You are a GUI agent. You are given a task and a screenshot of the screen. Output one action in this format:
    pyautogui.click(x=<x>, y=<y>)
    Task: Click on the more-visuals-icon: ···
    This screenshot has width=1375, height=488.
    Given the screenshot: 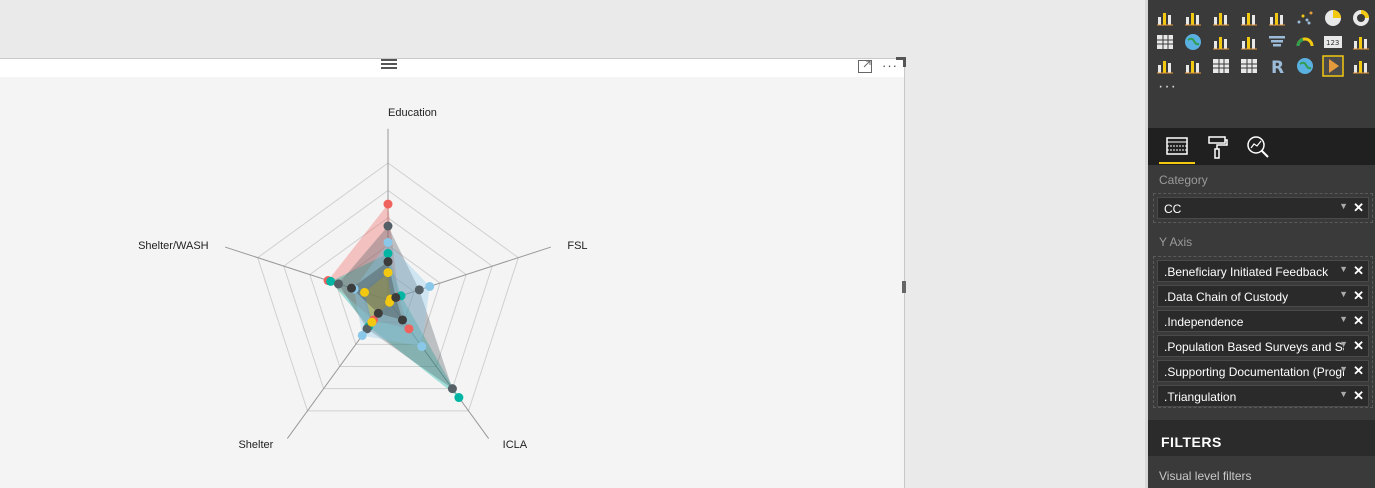 What is the action you would take?
    pyautogui.click(x=1167, y=87)
    